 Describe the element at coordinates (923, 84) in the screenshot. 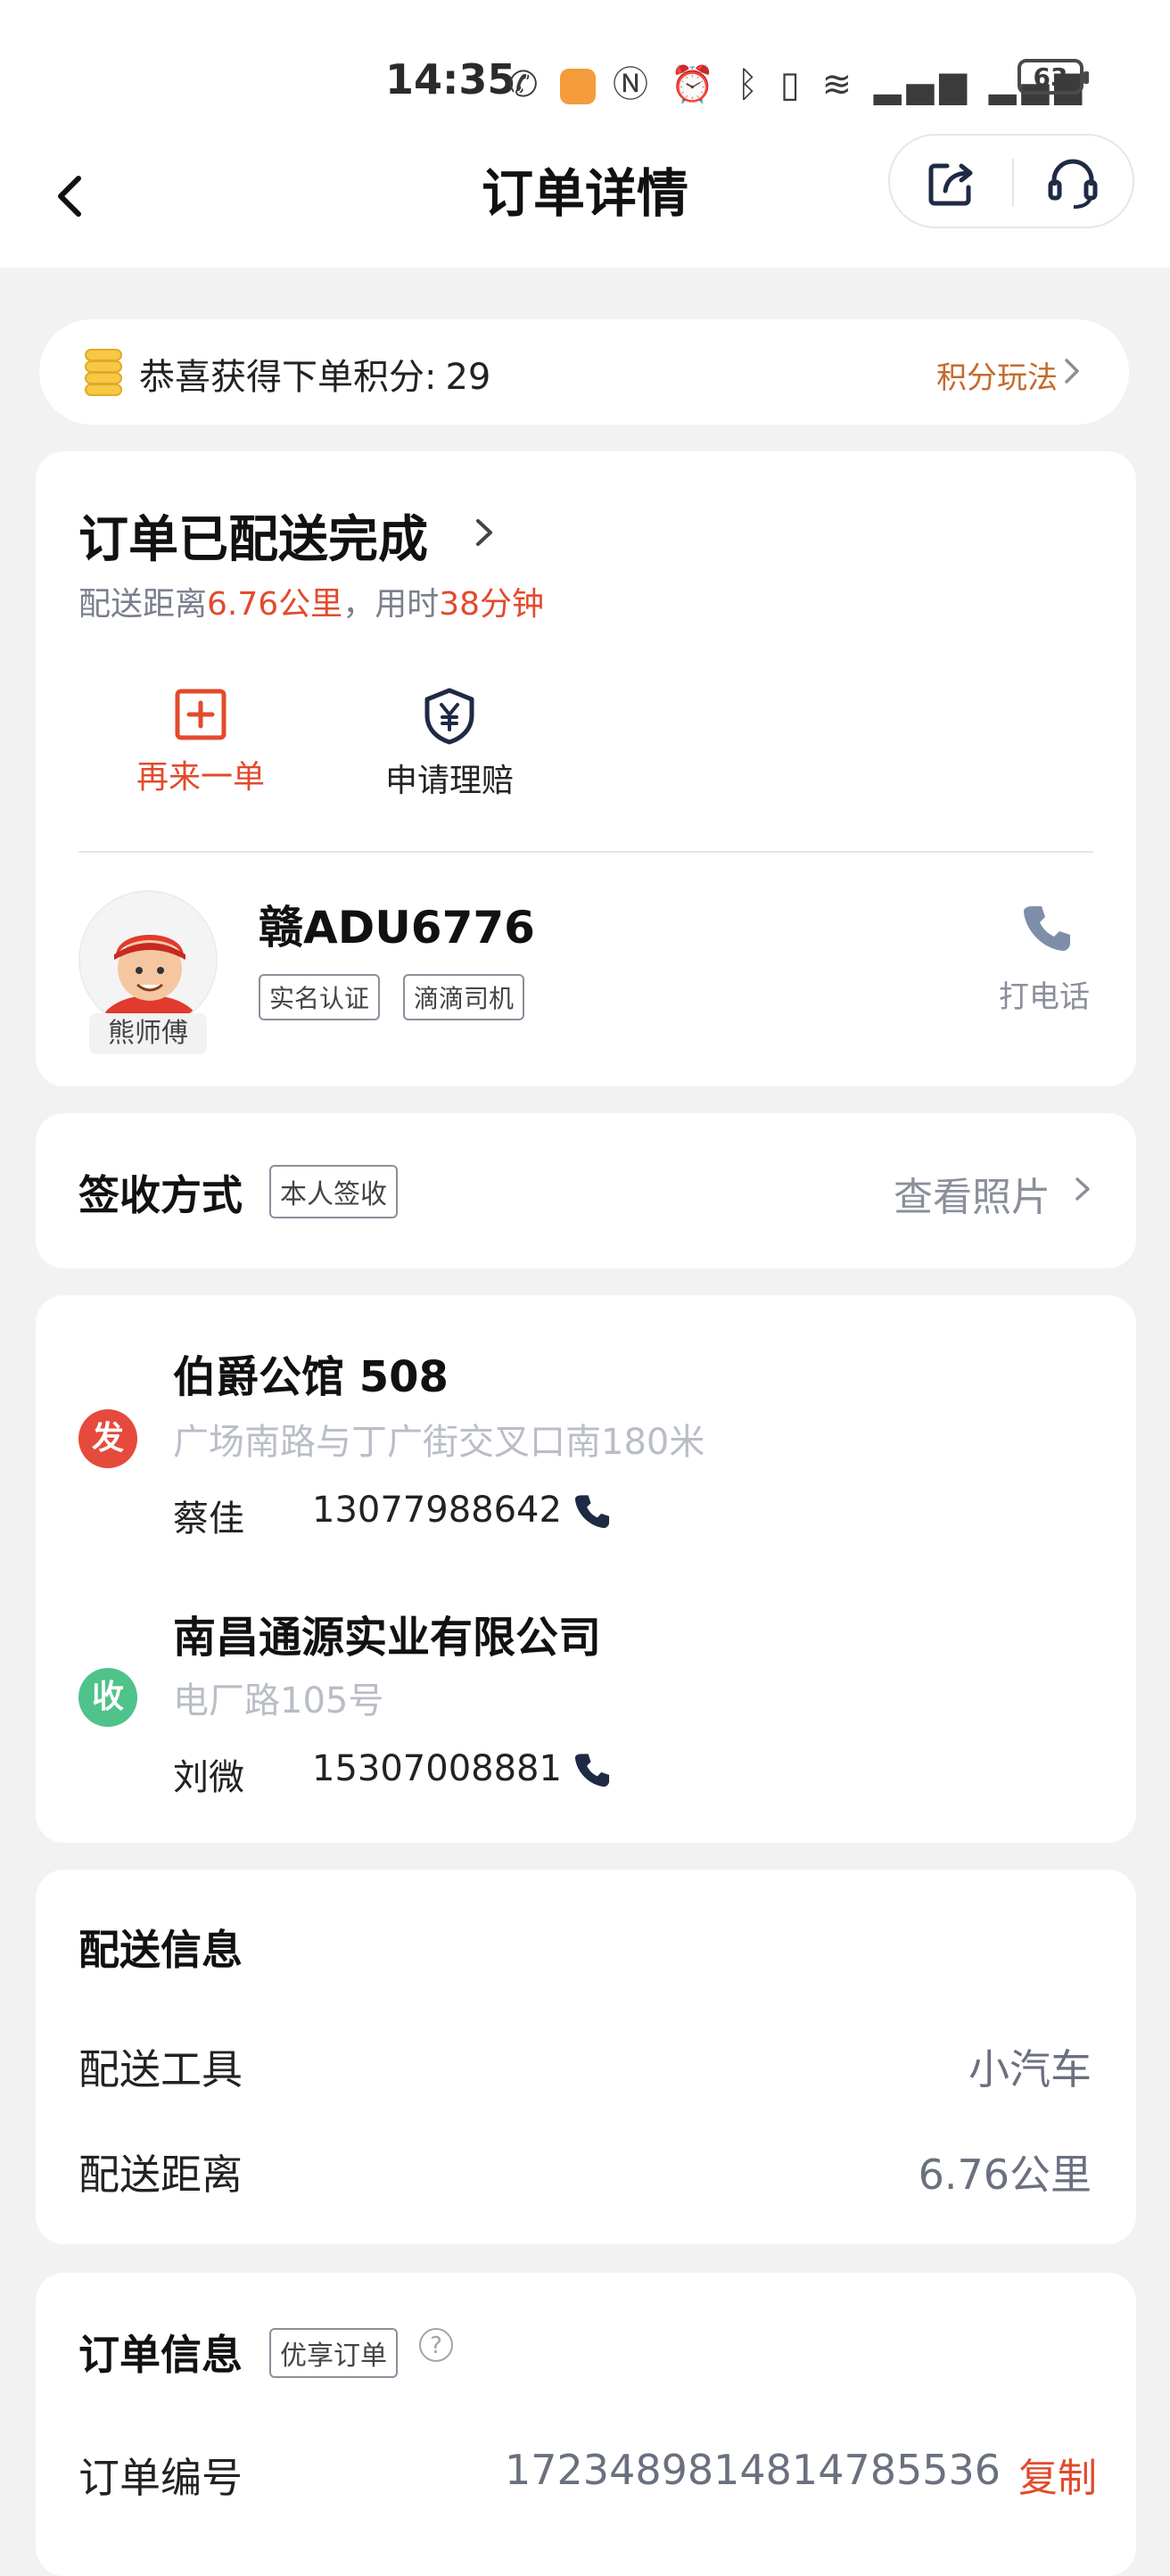

I see `signal-4g-icon: ▂▄▆` at that location.